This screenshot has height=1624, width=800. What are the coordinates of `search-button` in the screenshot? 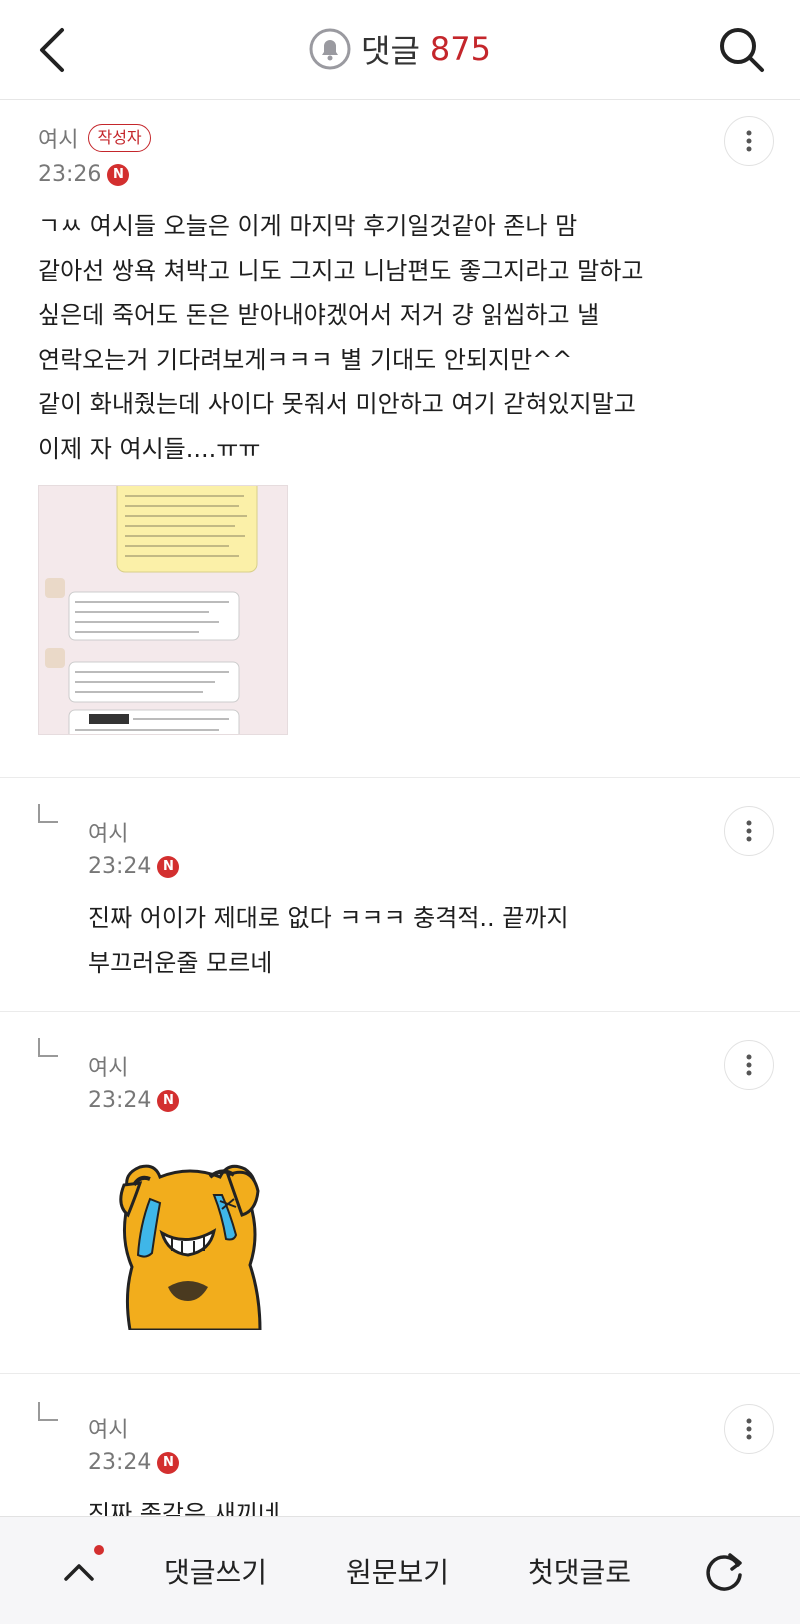 It's located at (742, 50).